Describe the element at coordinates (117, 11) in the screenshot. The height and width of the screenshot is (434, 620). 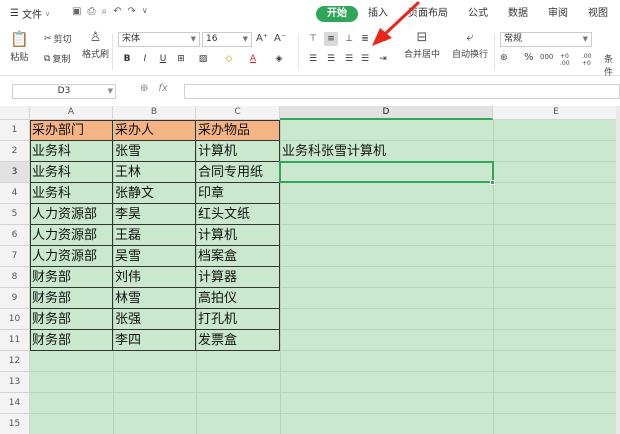
I see `undo-icon: ↶` at that location.